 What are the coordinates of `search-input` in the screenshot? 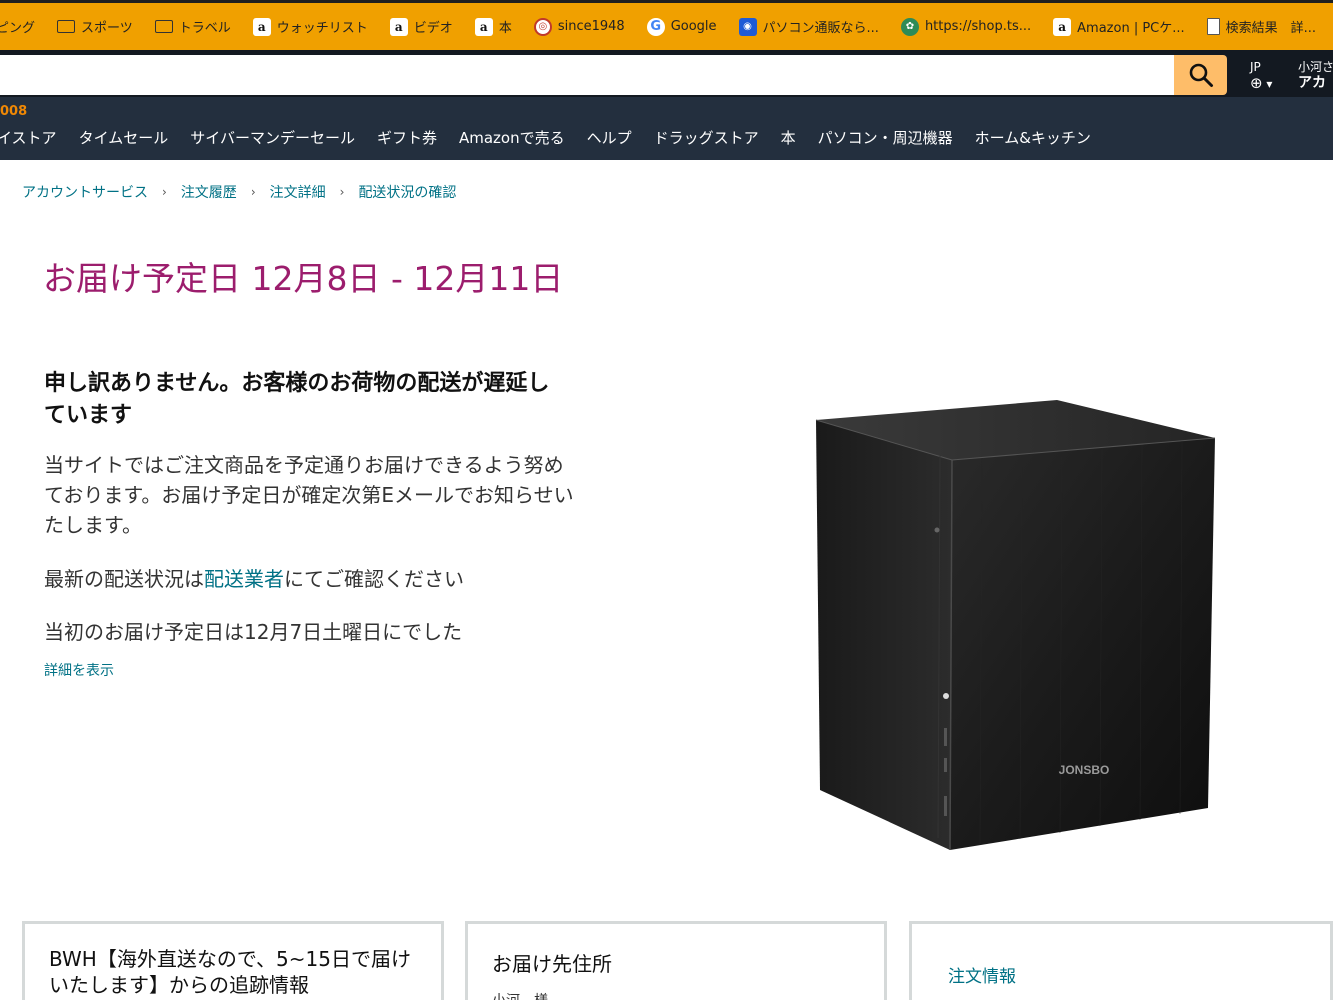 It's located at (587, 75).